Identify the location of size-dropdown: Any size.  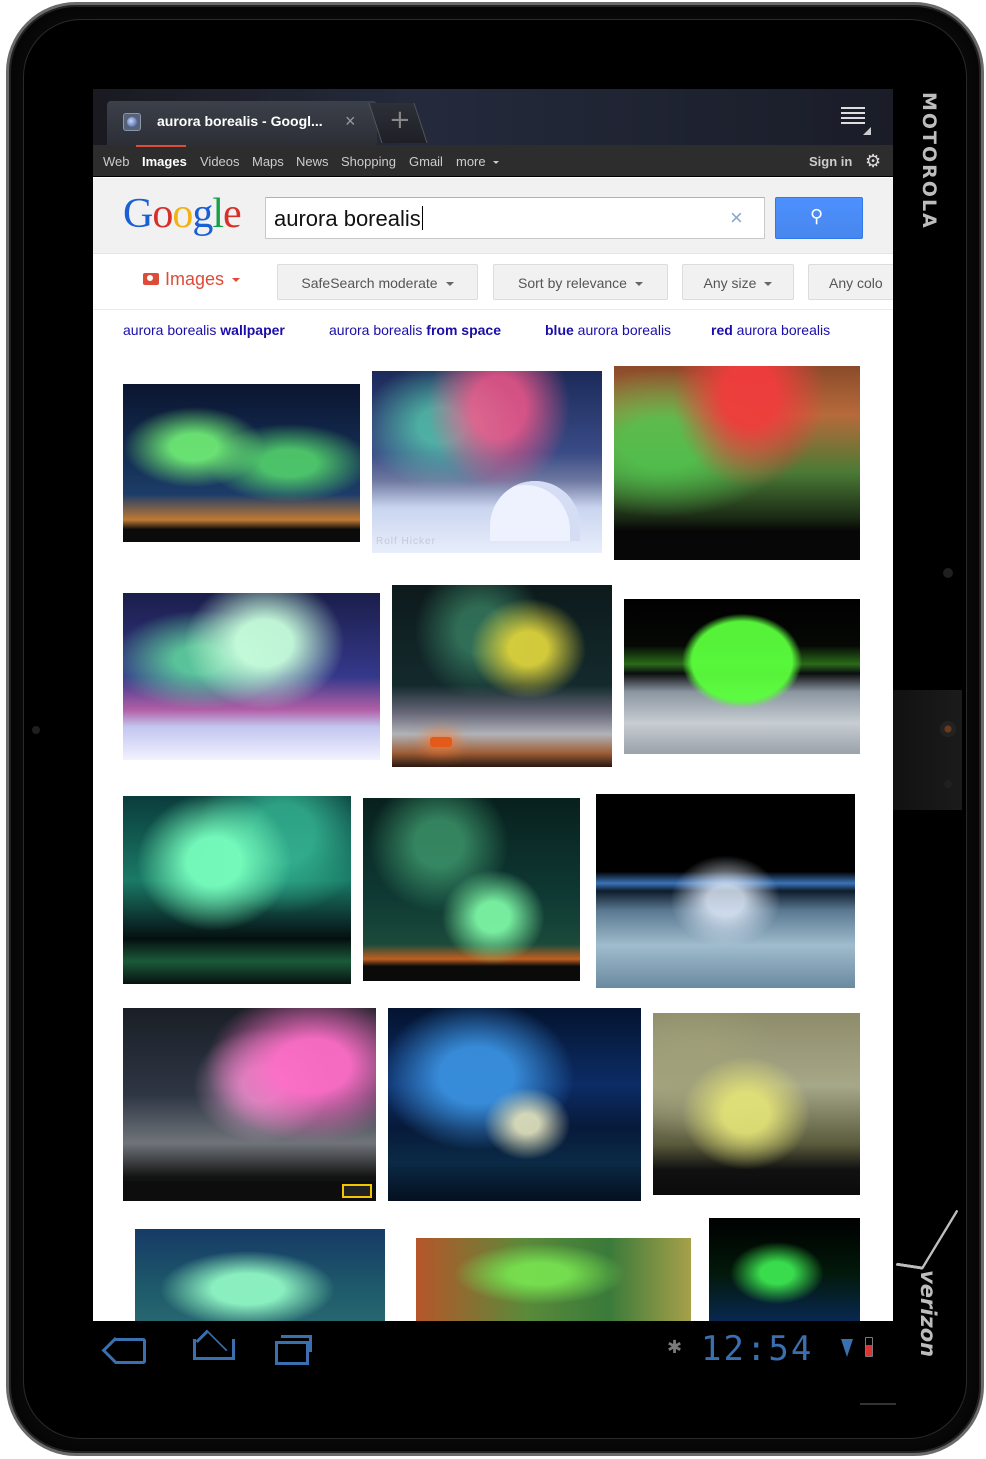
(738, 282).